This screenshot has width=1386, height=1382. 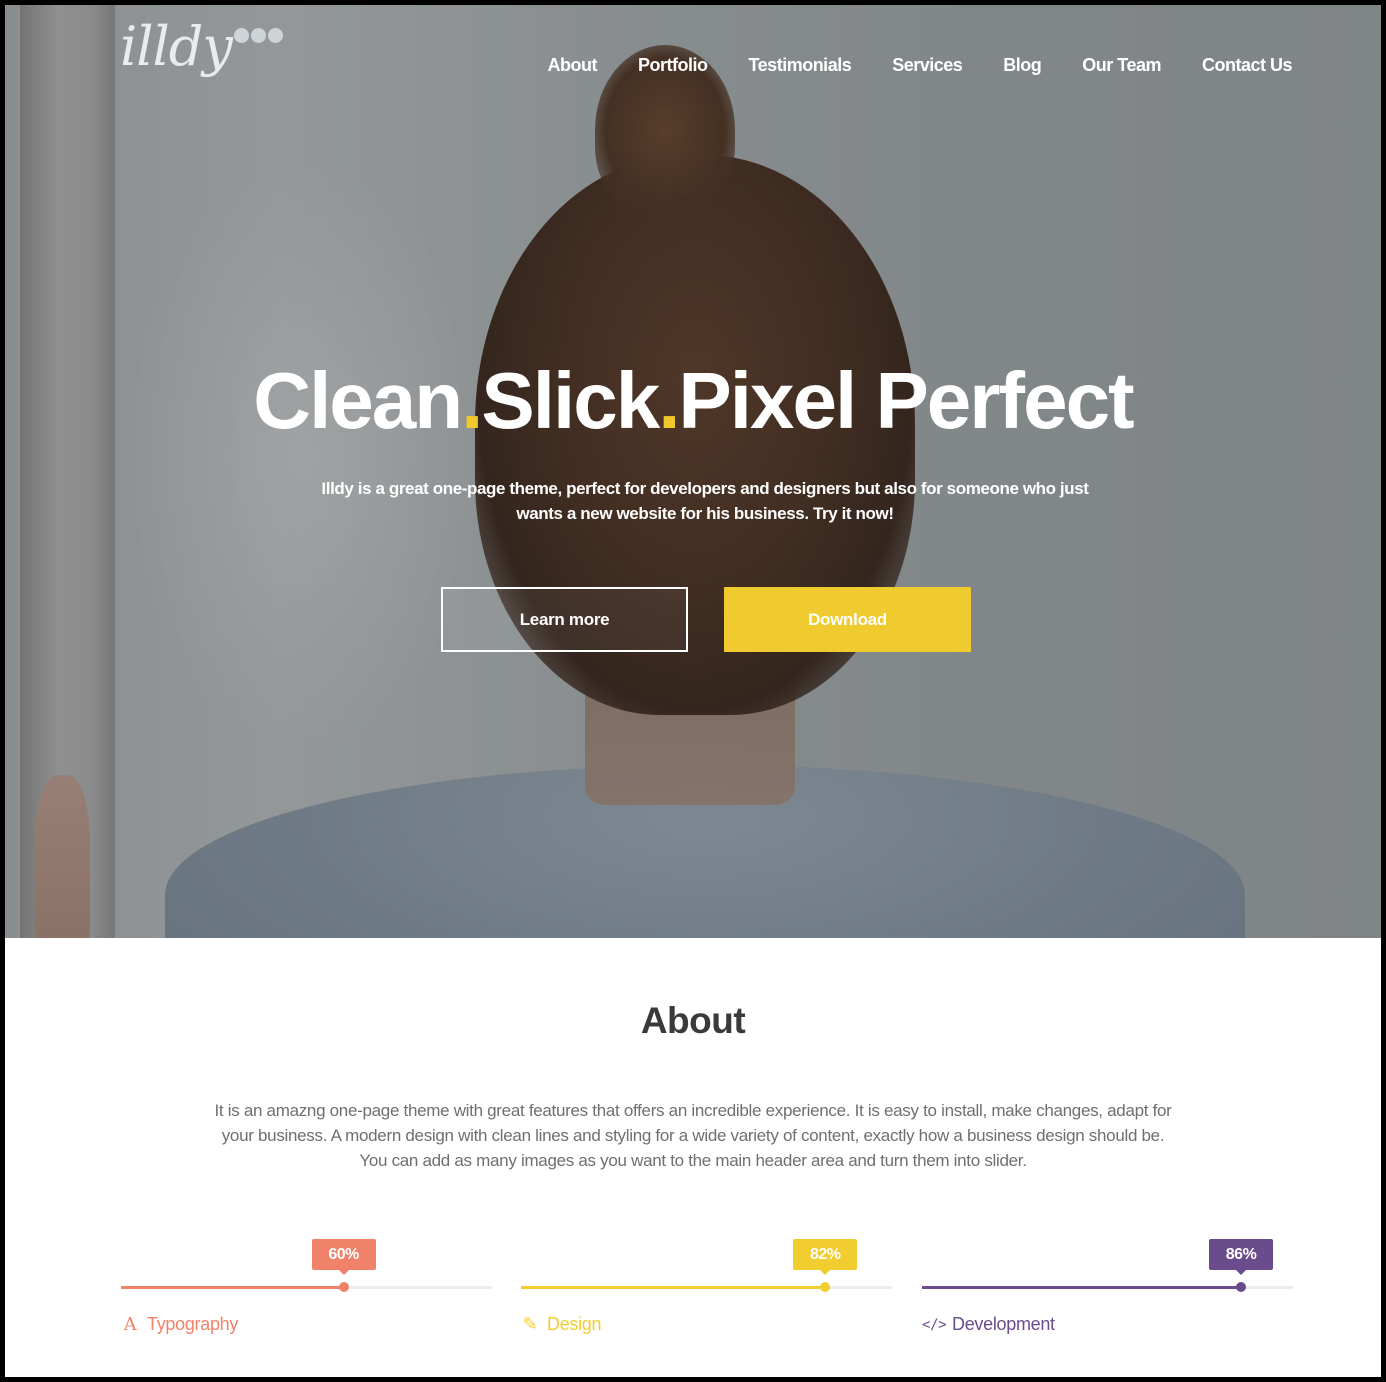 I want to click on skill-development: 86% </> Development, so click(x=1107, y=1293).